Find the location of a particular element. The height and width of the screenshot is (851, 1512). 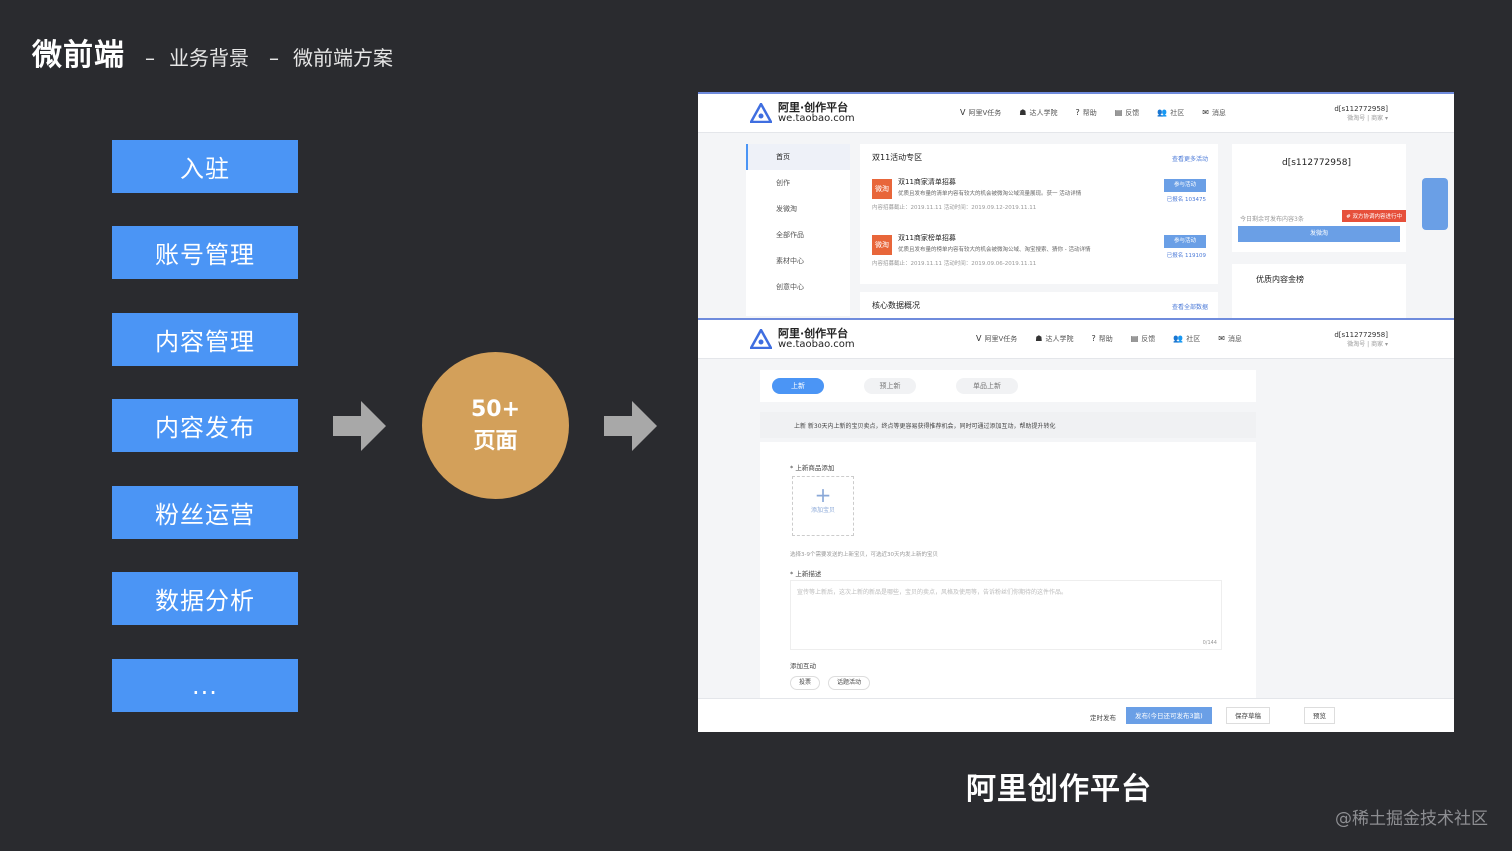

activity-more-link: 查看更多活动 is located at coordinates (1190, 158).